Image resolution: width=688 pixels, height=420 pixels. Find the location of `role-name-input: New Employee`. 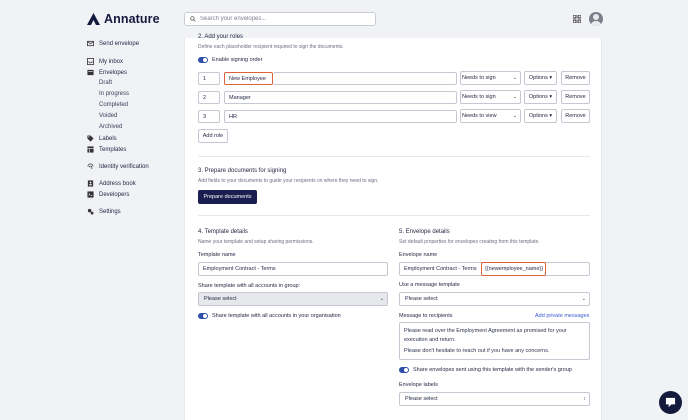

role-name-input: New Employee is located at coordinates (248, 78).